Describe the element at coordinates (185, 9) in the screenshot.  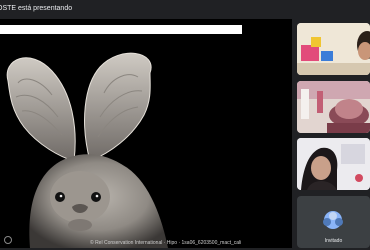
I see `presenter-banner: OSTE está presentando` at that location.